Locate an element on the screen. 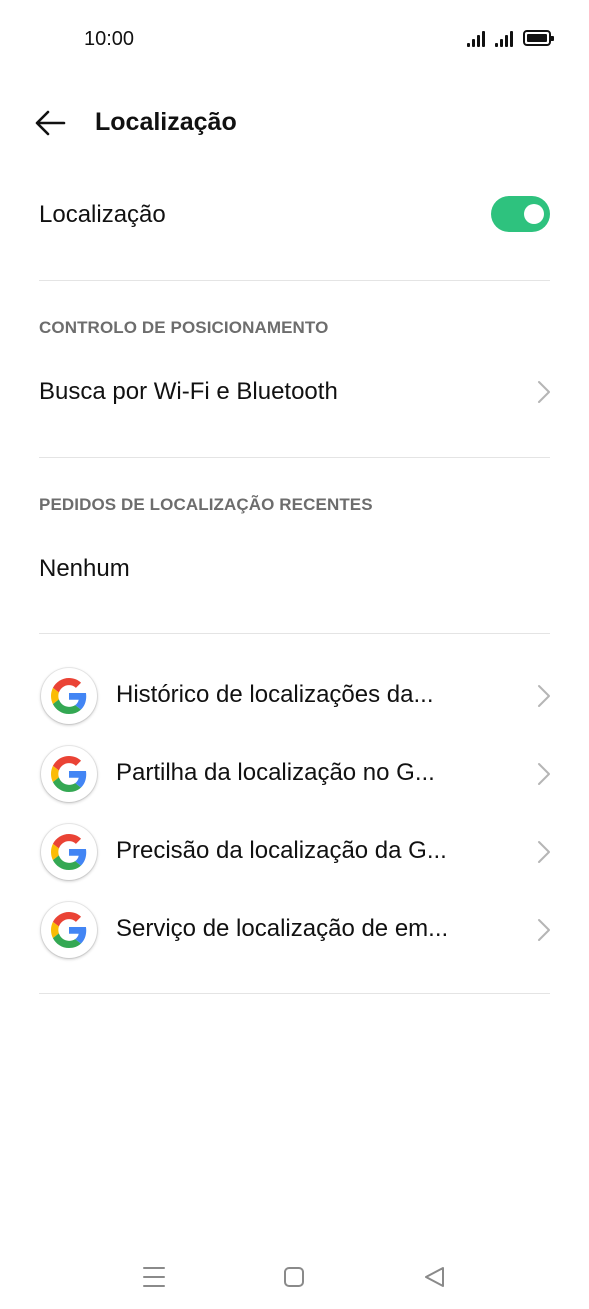 The height and width of the screenshot is (1309, 589). back-triangle-icon is located at coordinates (434, 1277).